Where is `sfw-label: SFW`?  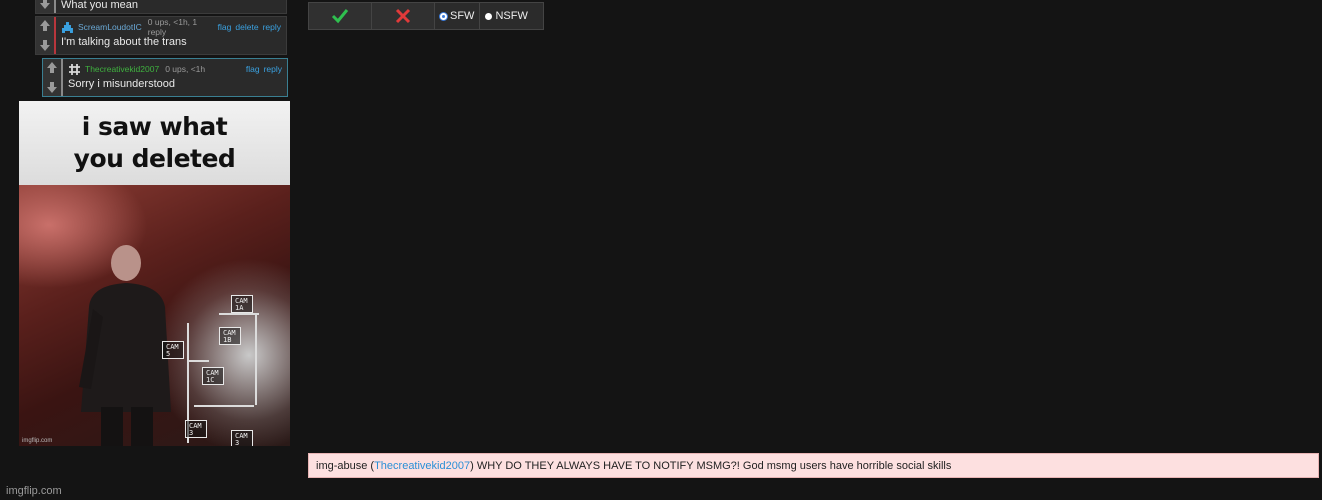 sfw-label: SFW is located at coordinates (462, 16).